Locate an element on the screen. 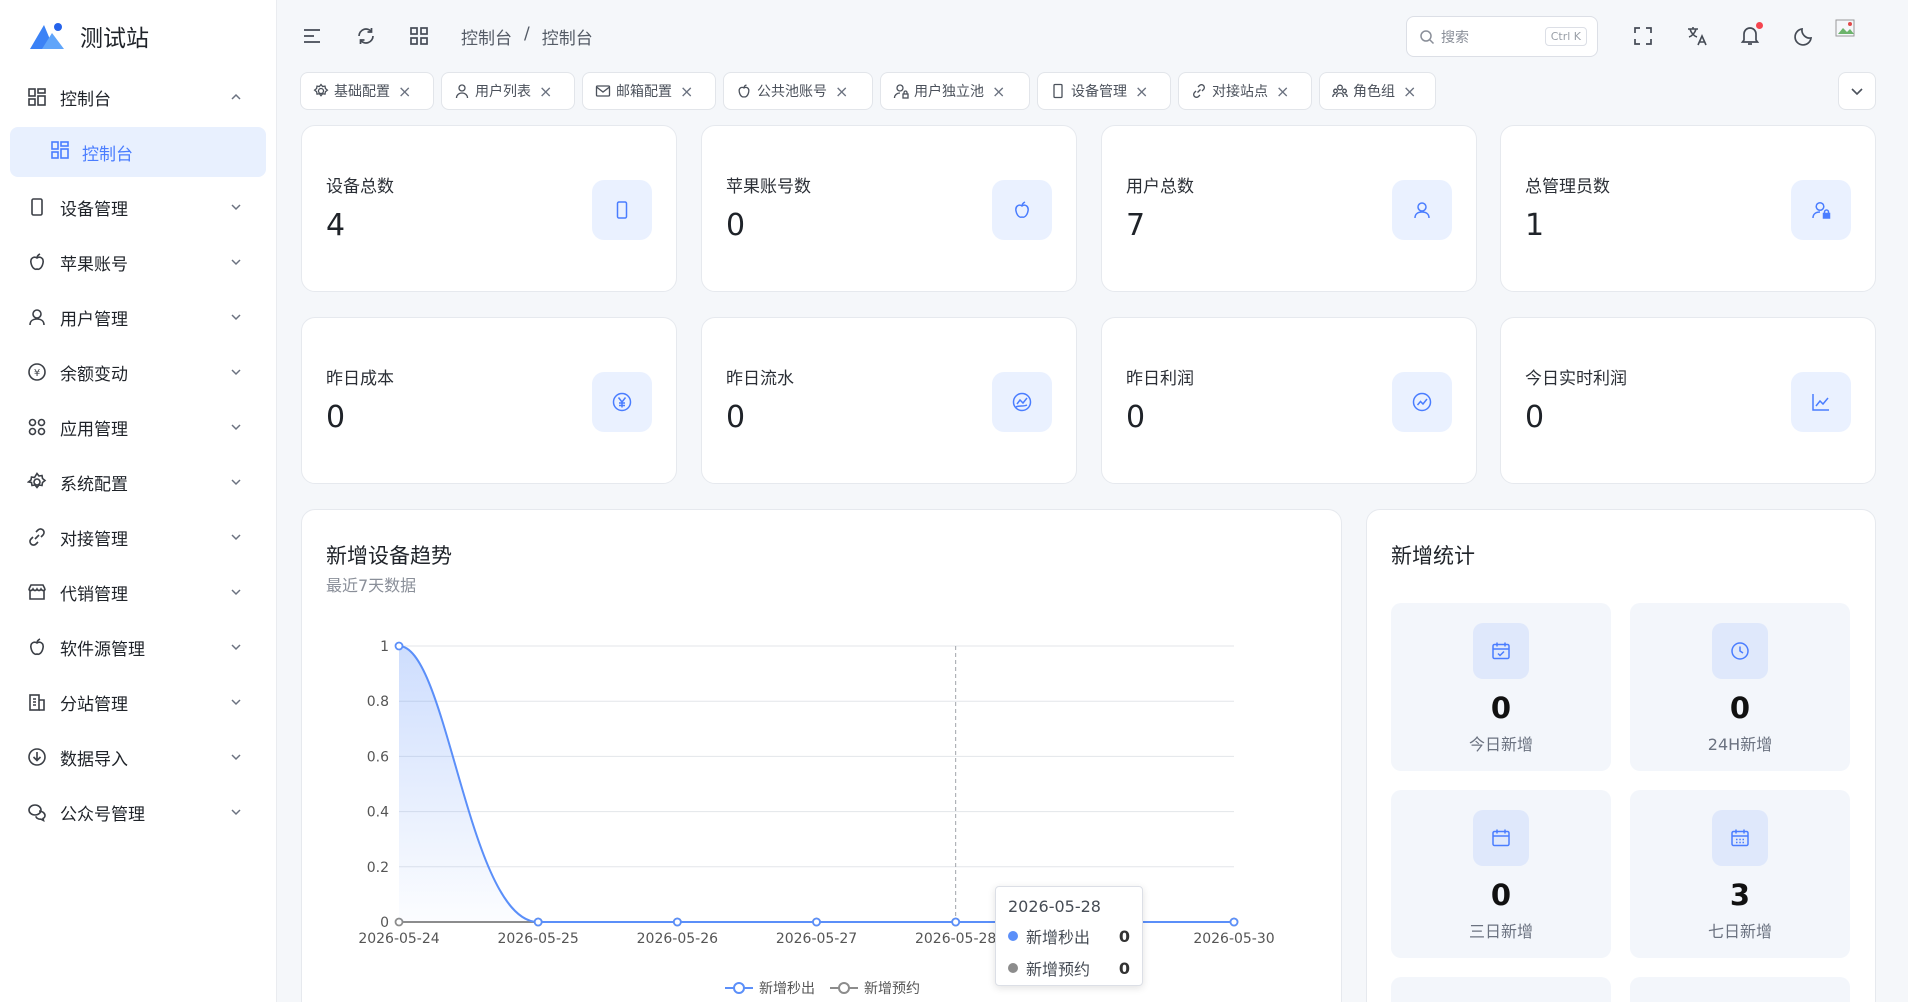  chevron-up-icon is located at coordinates (236, 96).